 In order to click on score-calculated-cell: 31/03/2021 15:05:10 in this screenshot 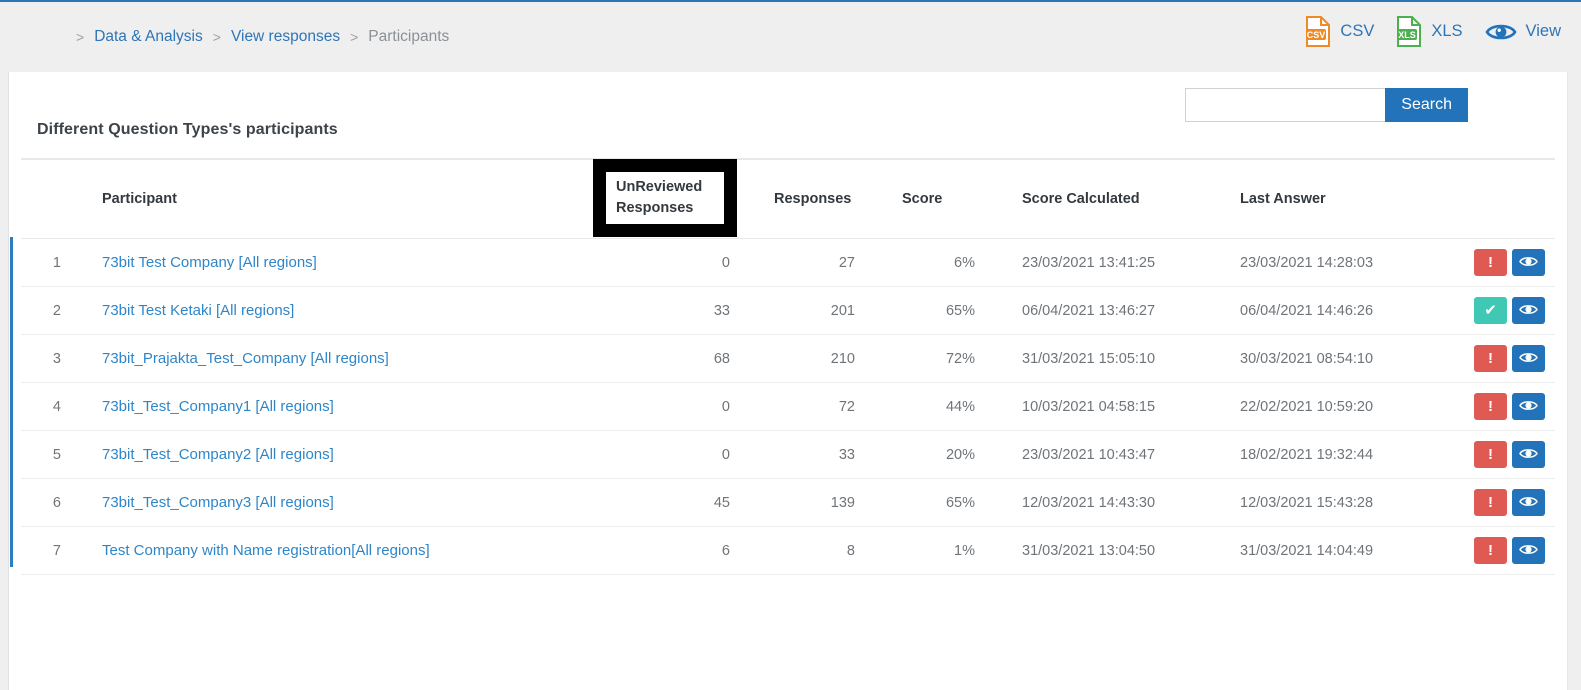, I will do `click(1131, 358)`.